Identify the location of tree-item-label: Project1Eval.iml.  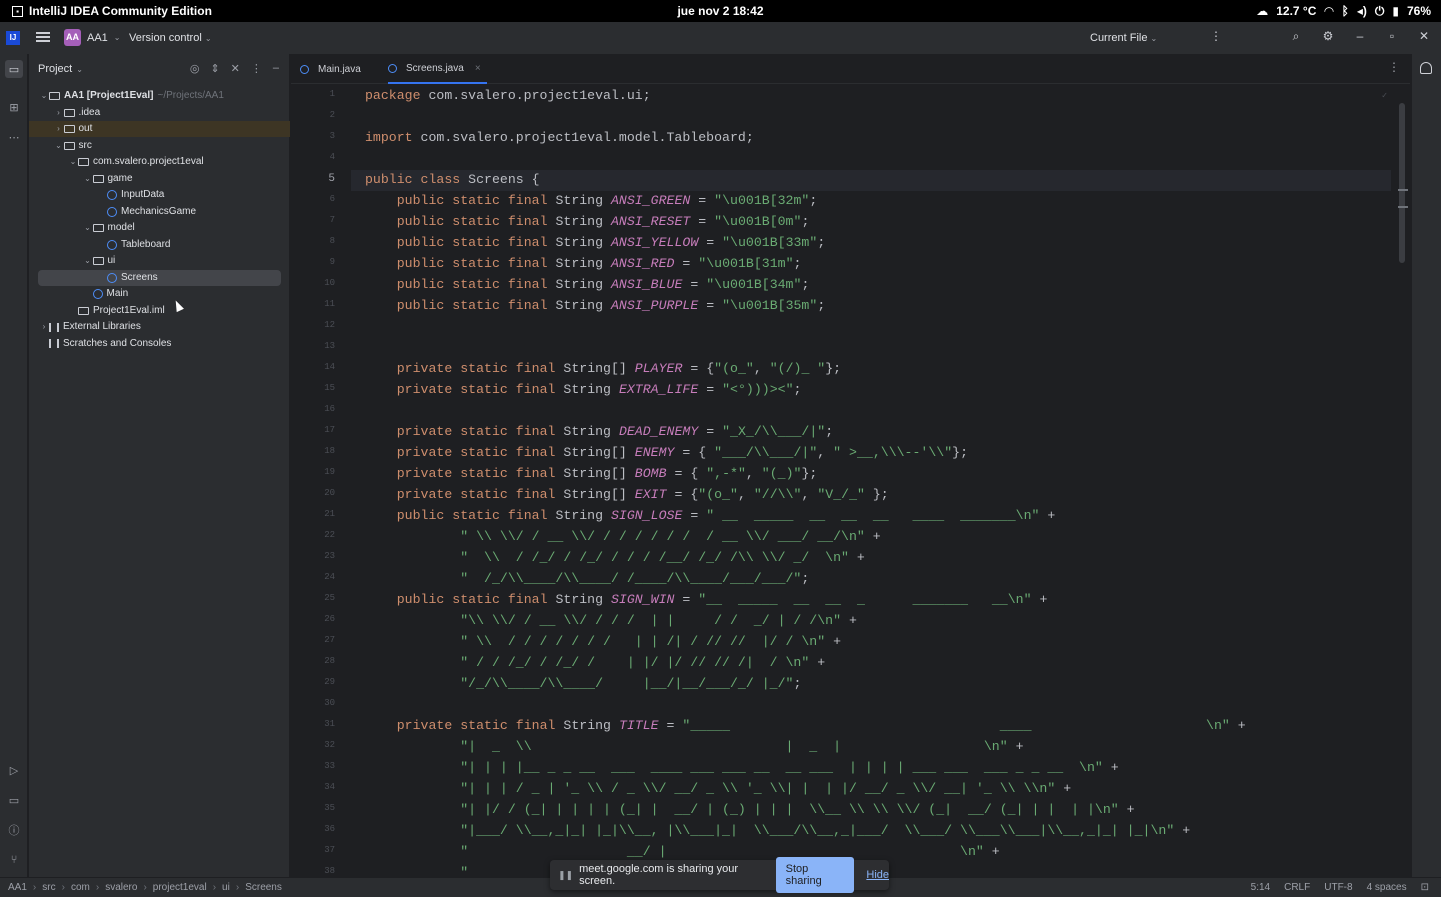
(129, 310).